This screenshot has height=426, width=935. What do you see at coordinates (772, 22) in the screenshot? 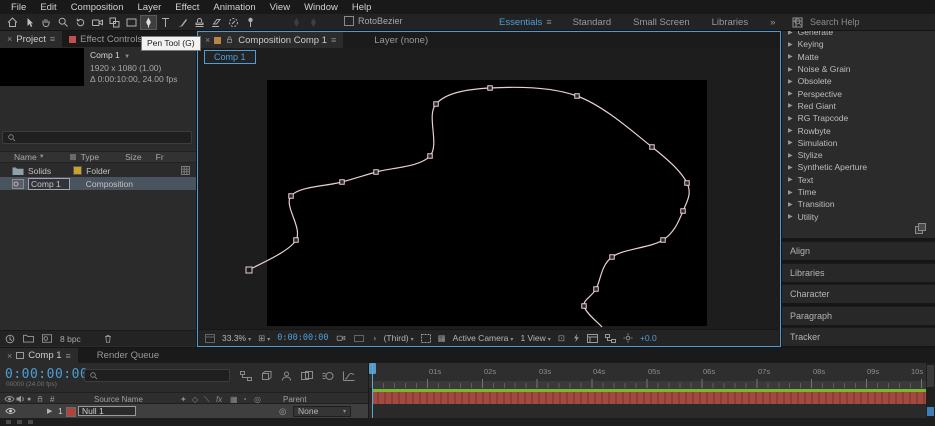
I see `workspace-overflow-icon: »` at bounding box center [772, 22].